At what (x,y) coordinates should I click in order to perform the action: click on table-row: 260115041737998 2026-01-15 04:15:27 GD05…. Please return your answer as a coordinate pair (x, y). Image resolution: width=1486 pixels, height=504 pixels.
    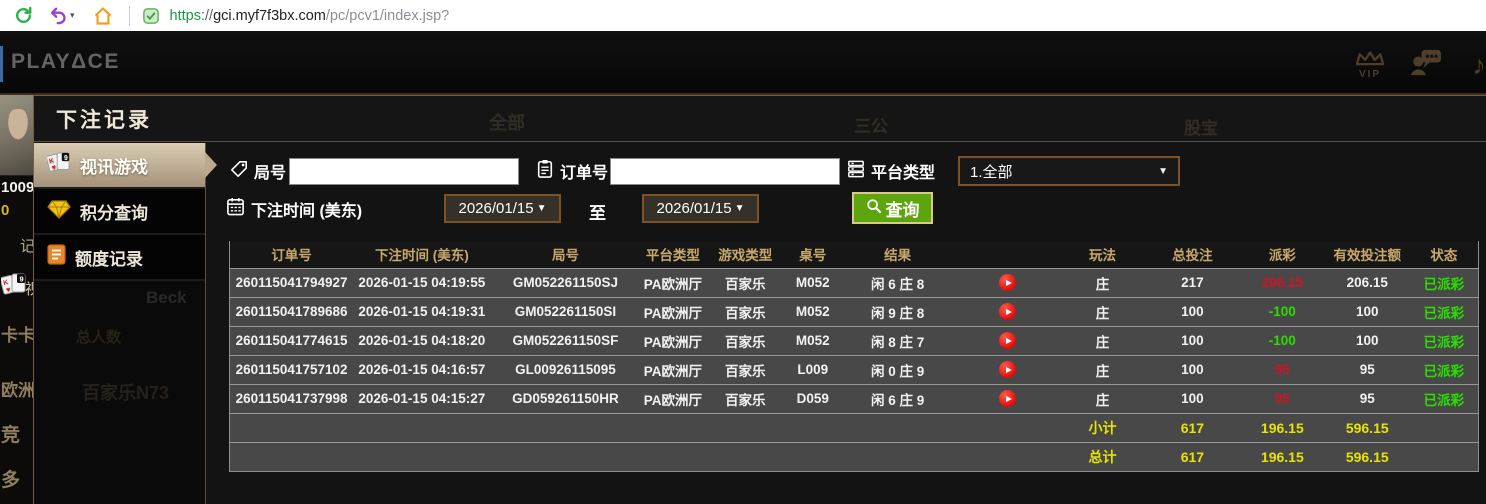
    Looking at the image, I should click on (854, 398).